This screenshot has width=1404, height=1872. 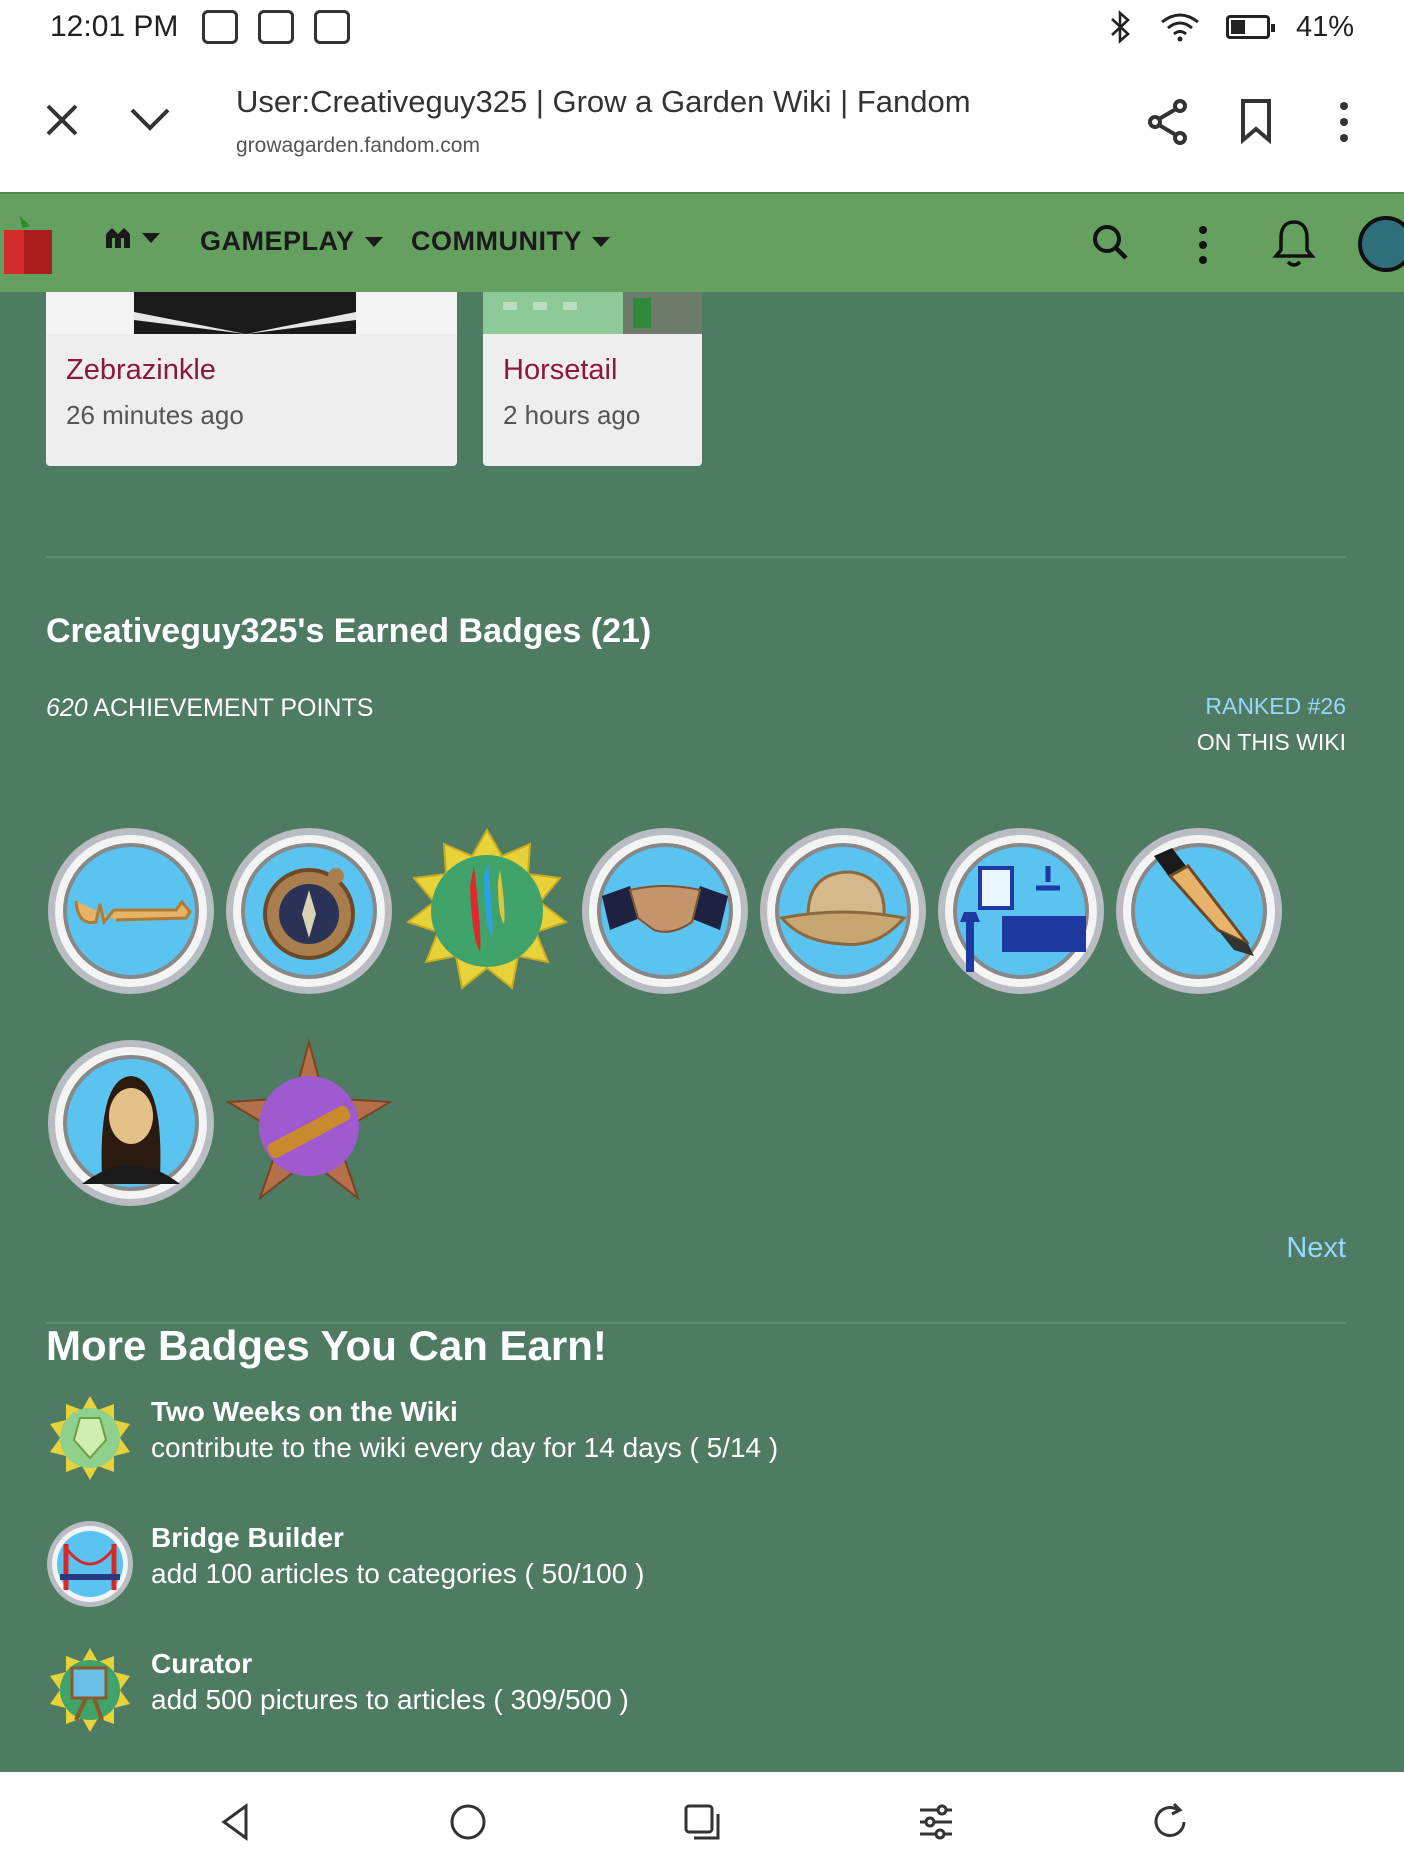 What do you see at coordinates (67, 708) in the screenshot?
I see `points-value: 620` at bounding box center [67, 708].